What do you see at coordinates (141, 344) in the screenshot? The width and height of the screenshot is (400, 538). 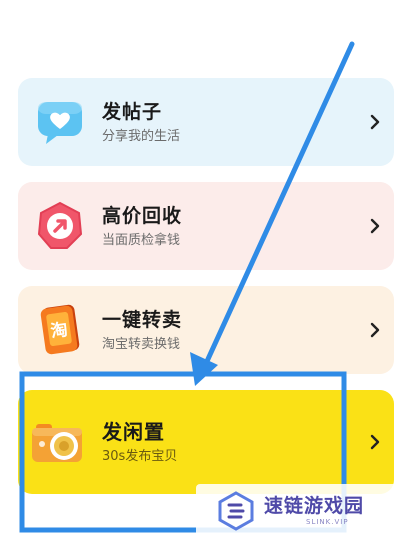 I see `menu-item-subtitle: 淘宝转卖换钱` at bounding box center [141, 344].